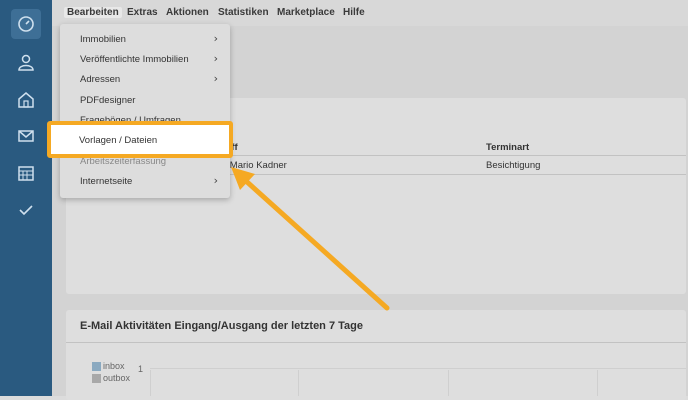  I want to click on annotation-arrow, so click(310, 239).